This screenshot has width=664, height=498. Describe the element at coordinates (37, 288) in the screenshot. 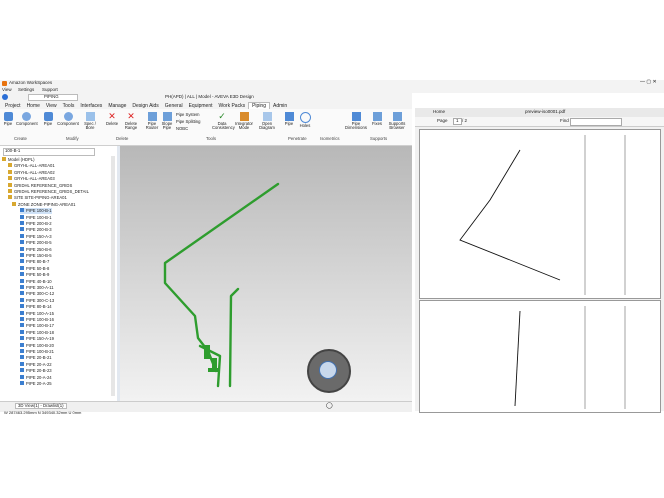

I see `tree-item: PIPE 300-A-11` at that location.